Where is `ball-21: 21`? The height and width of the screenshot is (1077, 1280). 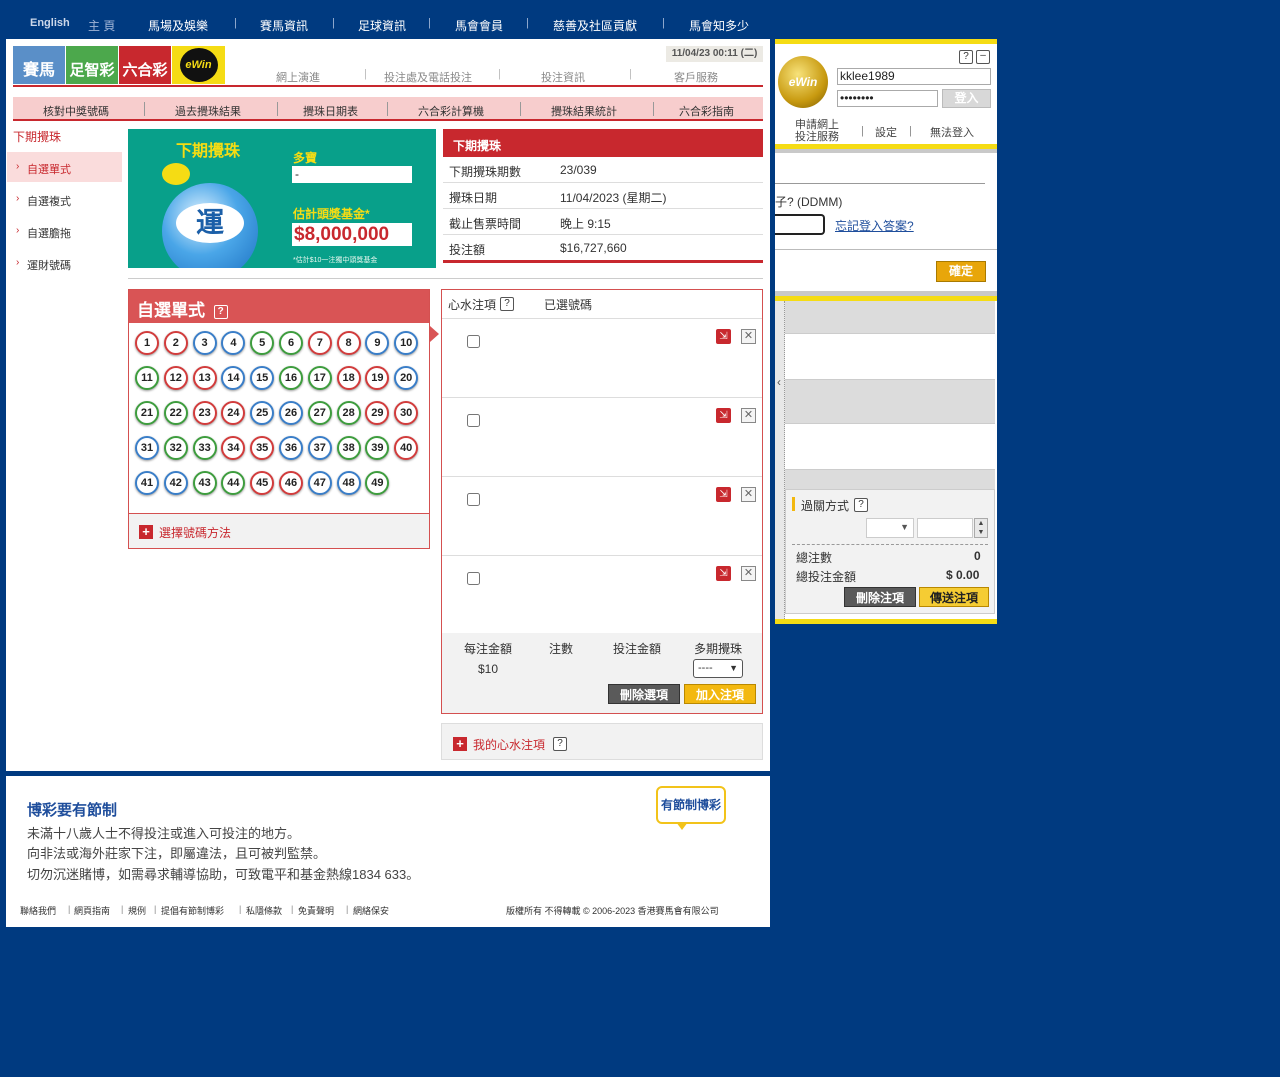
ball-21: 21 is located at coordinates (147, 413).